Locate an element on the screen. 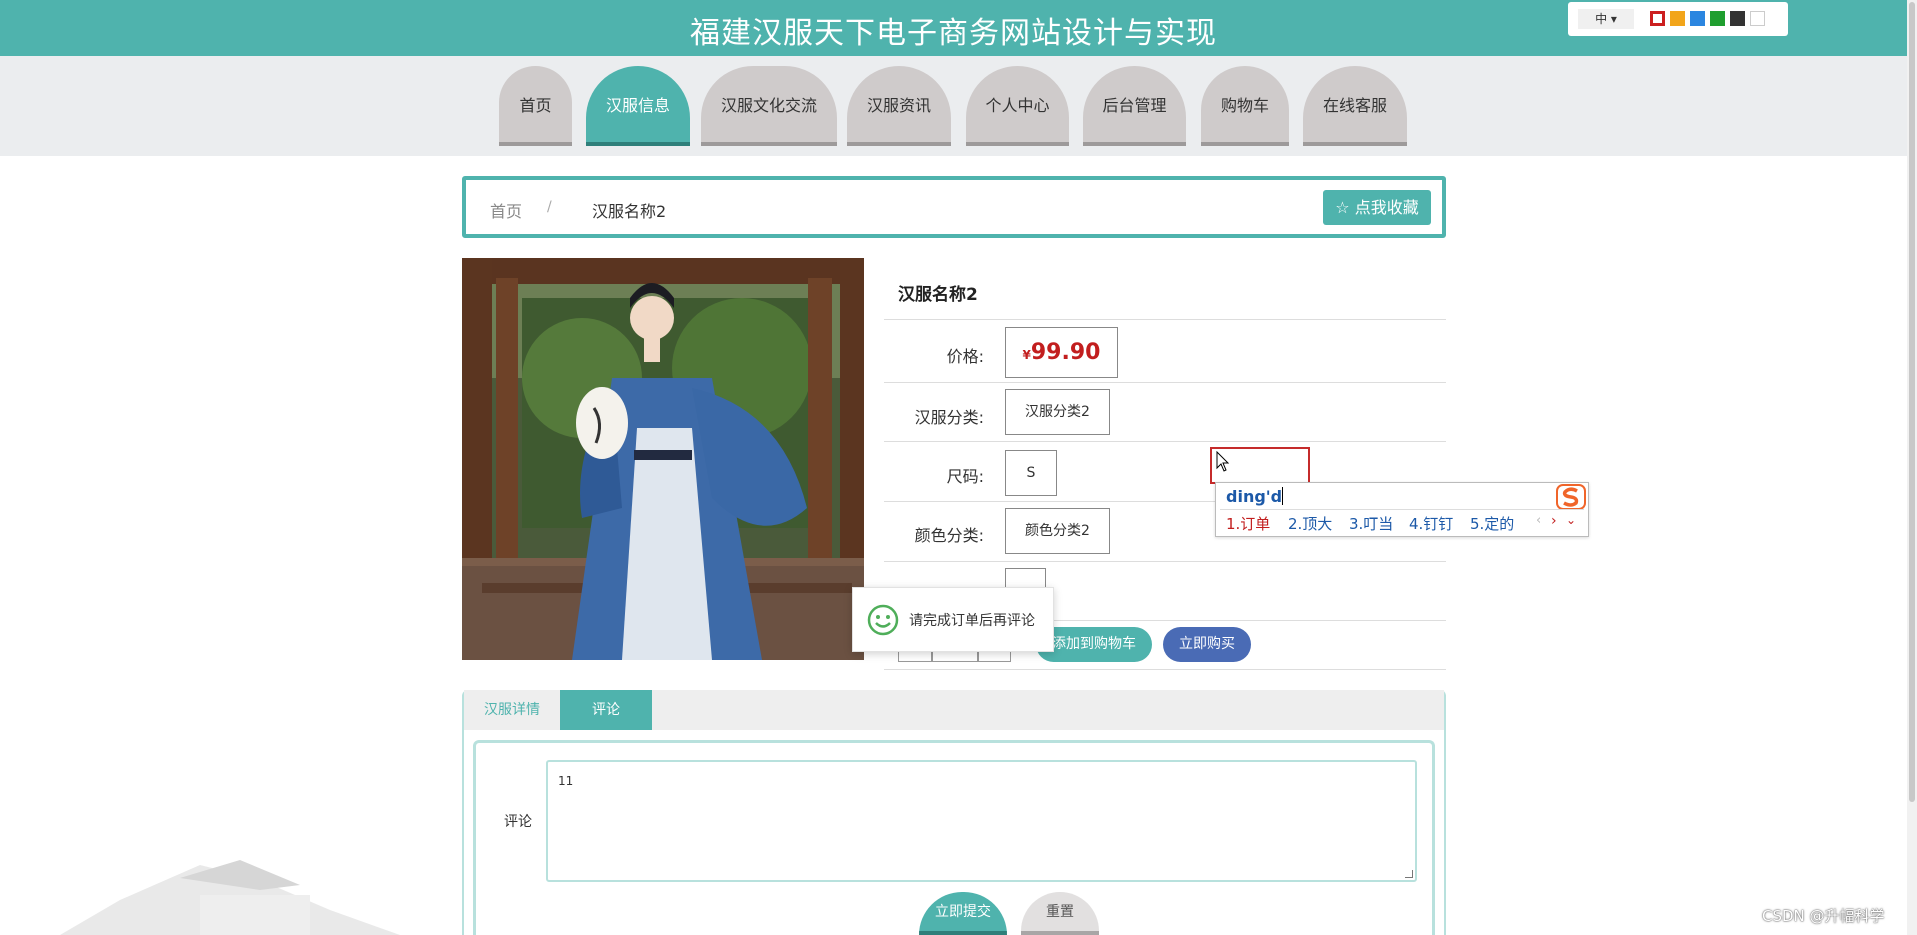 The height and width of the screenshot is (935, 1917). ime-prev-icon: ‹ is located at coordinates (1538, 520).